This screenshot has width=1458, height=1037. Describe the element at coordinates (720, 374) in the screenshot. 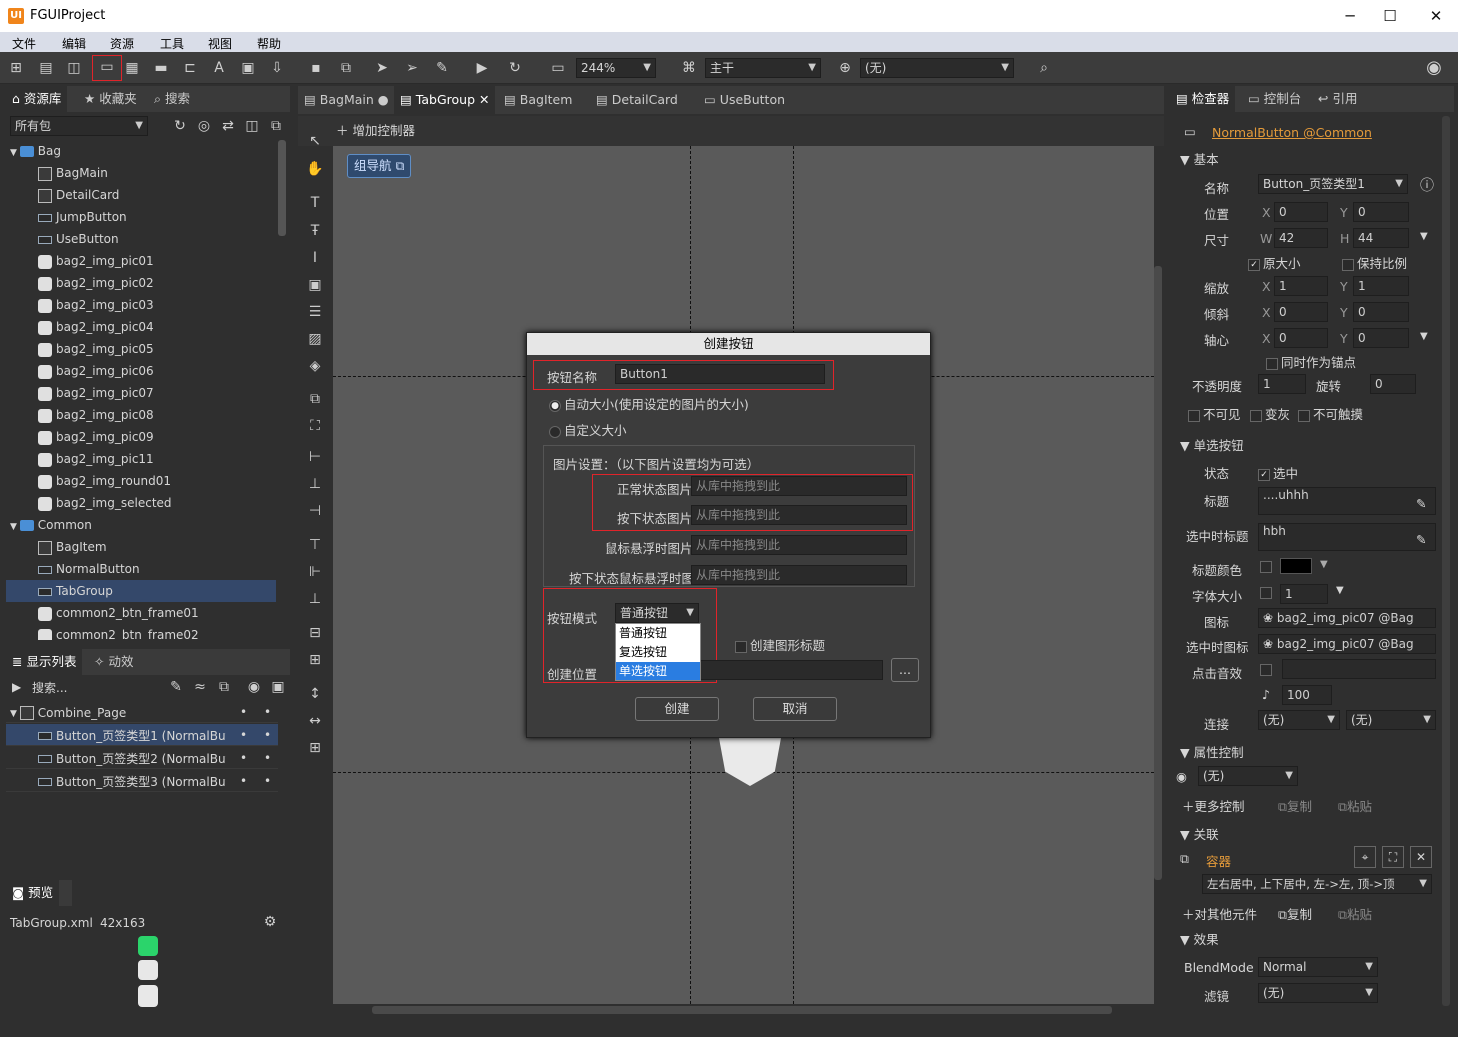

I see `name-input: Button1` at that location.